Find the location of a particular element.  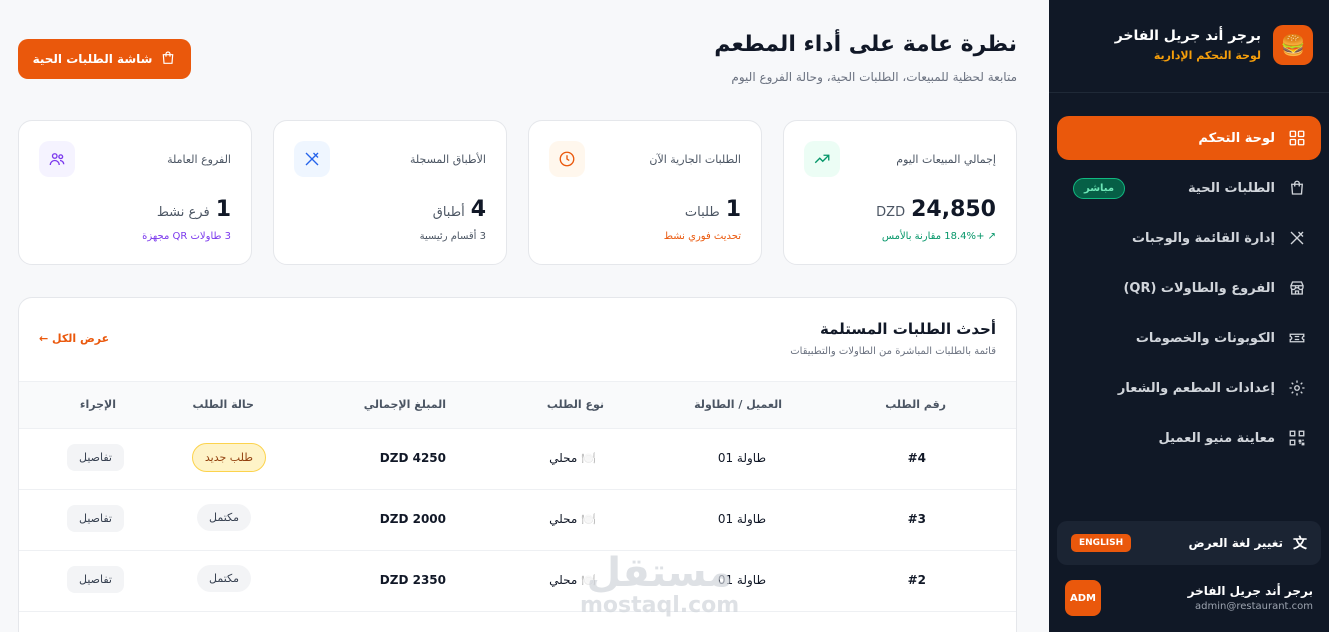

language-switcher: 文 تغيير لغة العرض ENGLISH is located at coordinates (1189, 543).